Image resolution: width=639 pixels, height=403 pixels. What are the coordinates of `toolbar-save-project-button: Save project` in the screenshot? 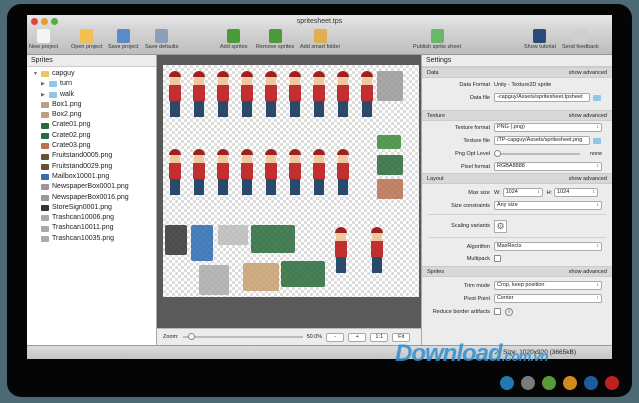 It's located at (123, 39).